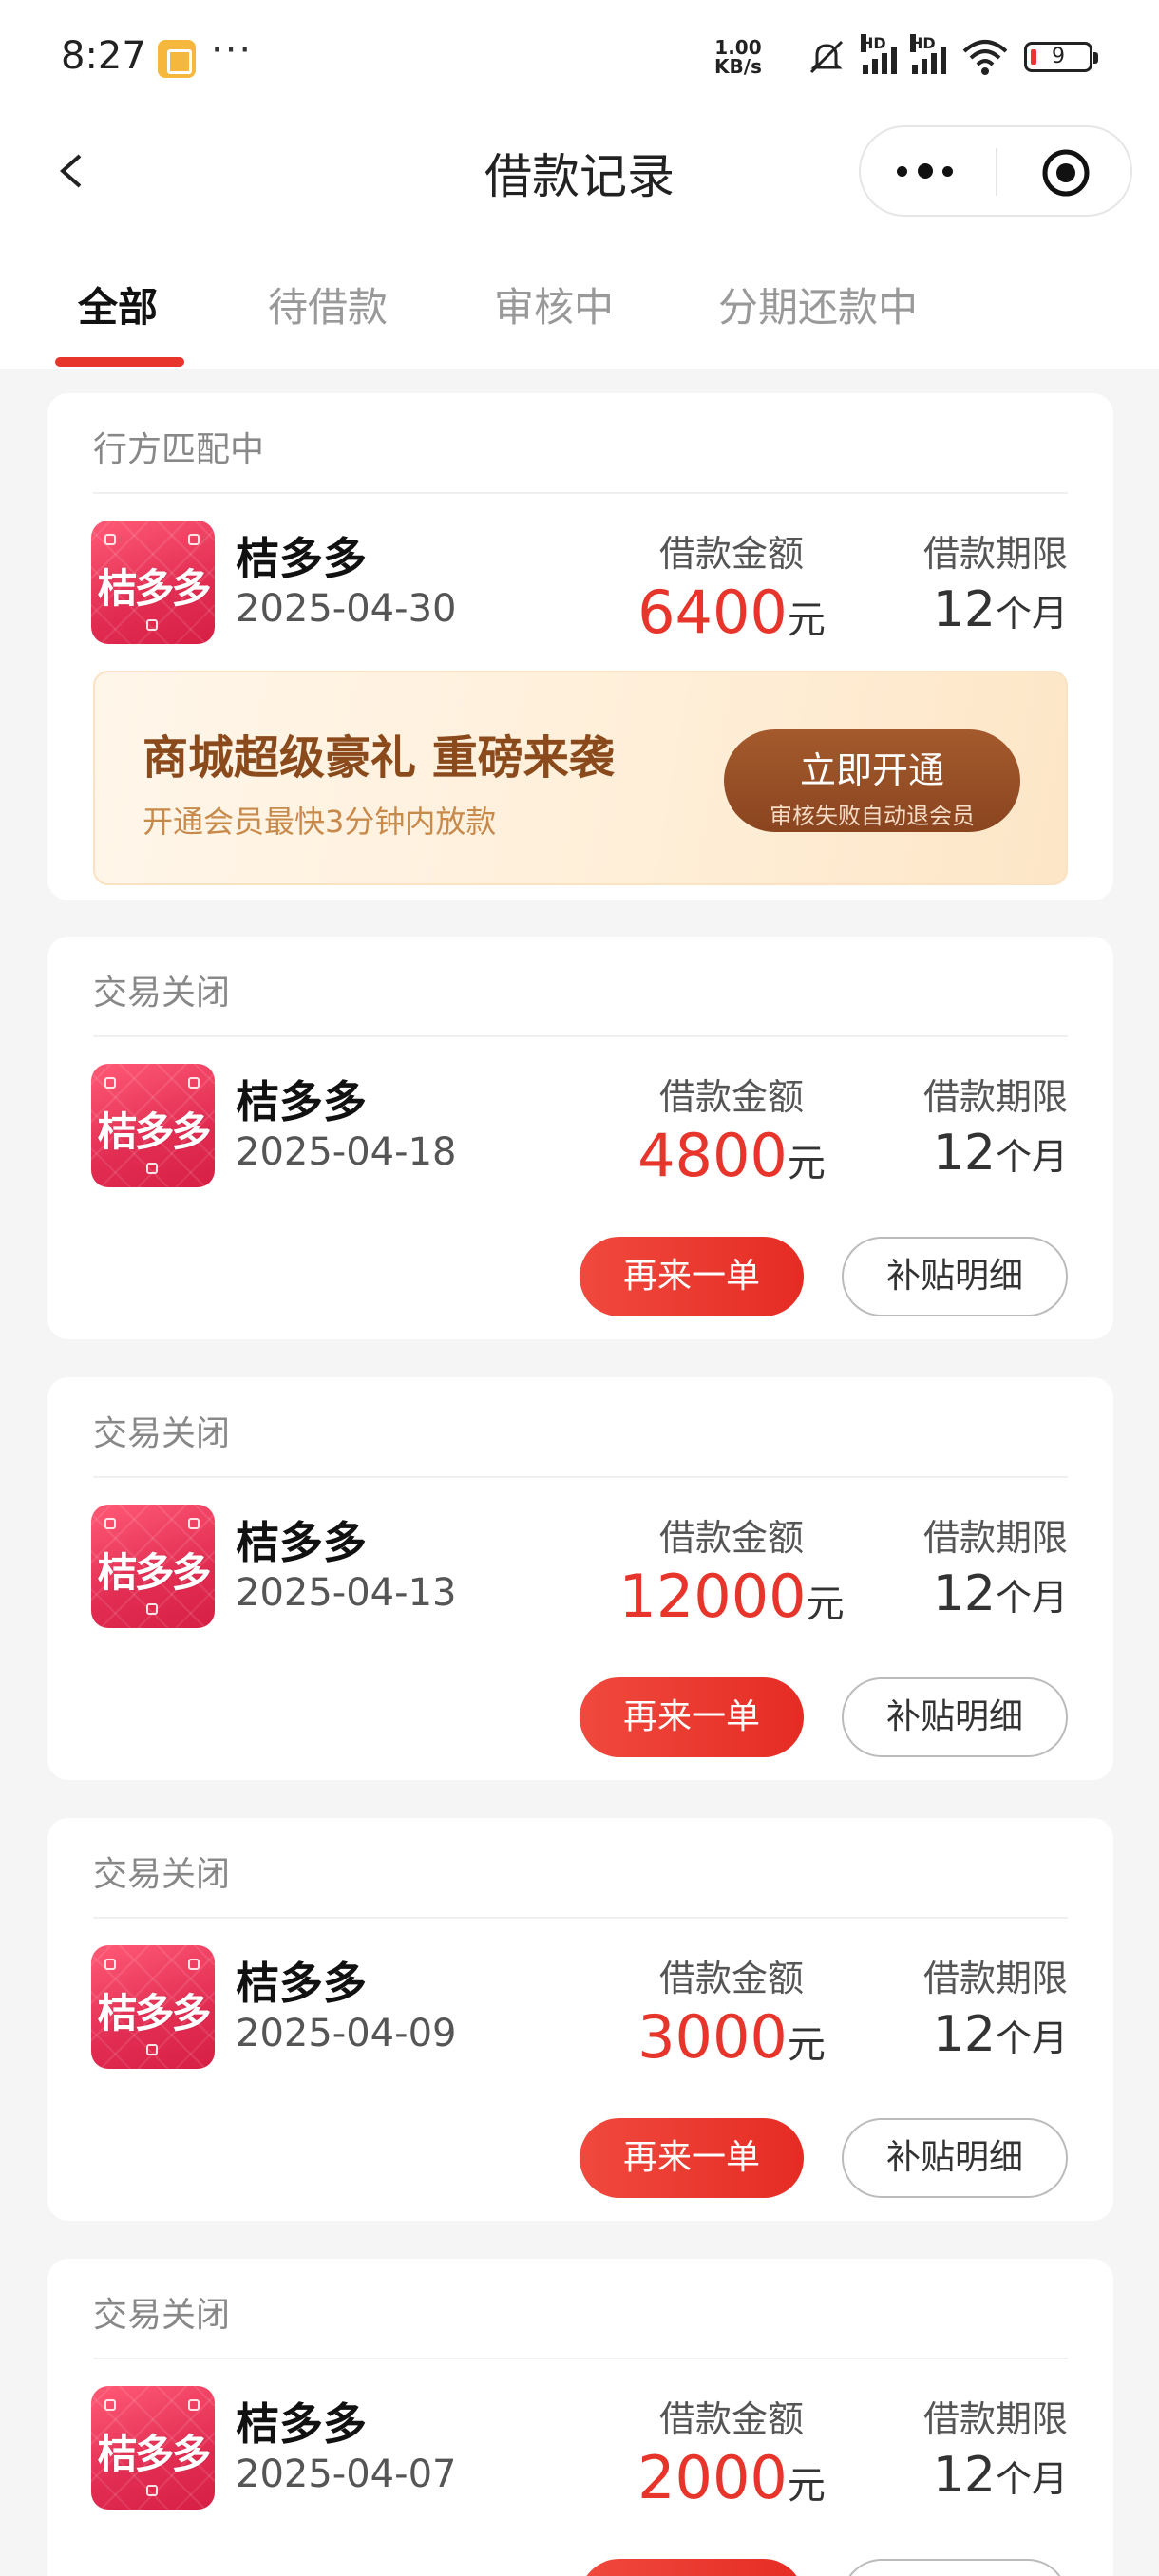 The height and width of the screenshot is (2576, 1159). What do you see at coordinates (346, 2033) in the screenshot?
I see `record-date: 2025-04-09` at bounding box center [346, 2033].